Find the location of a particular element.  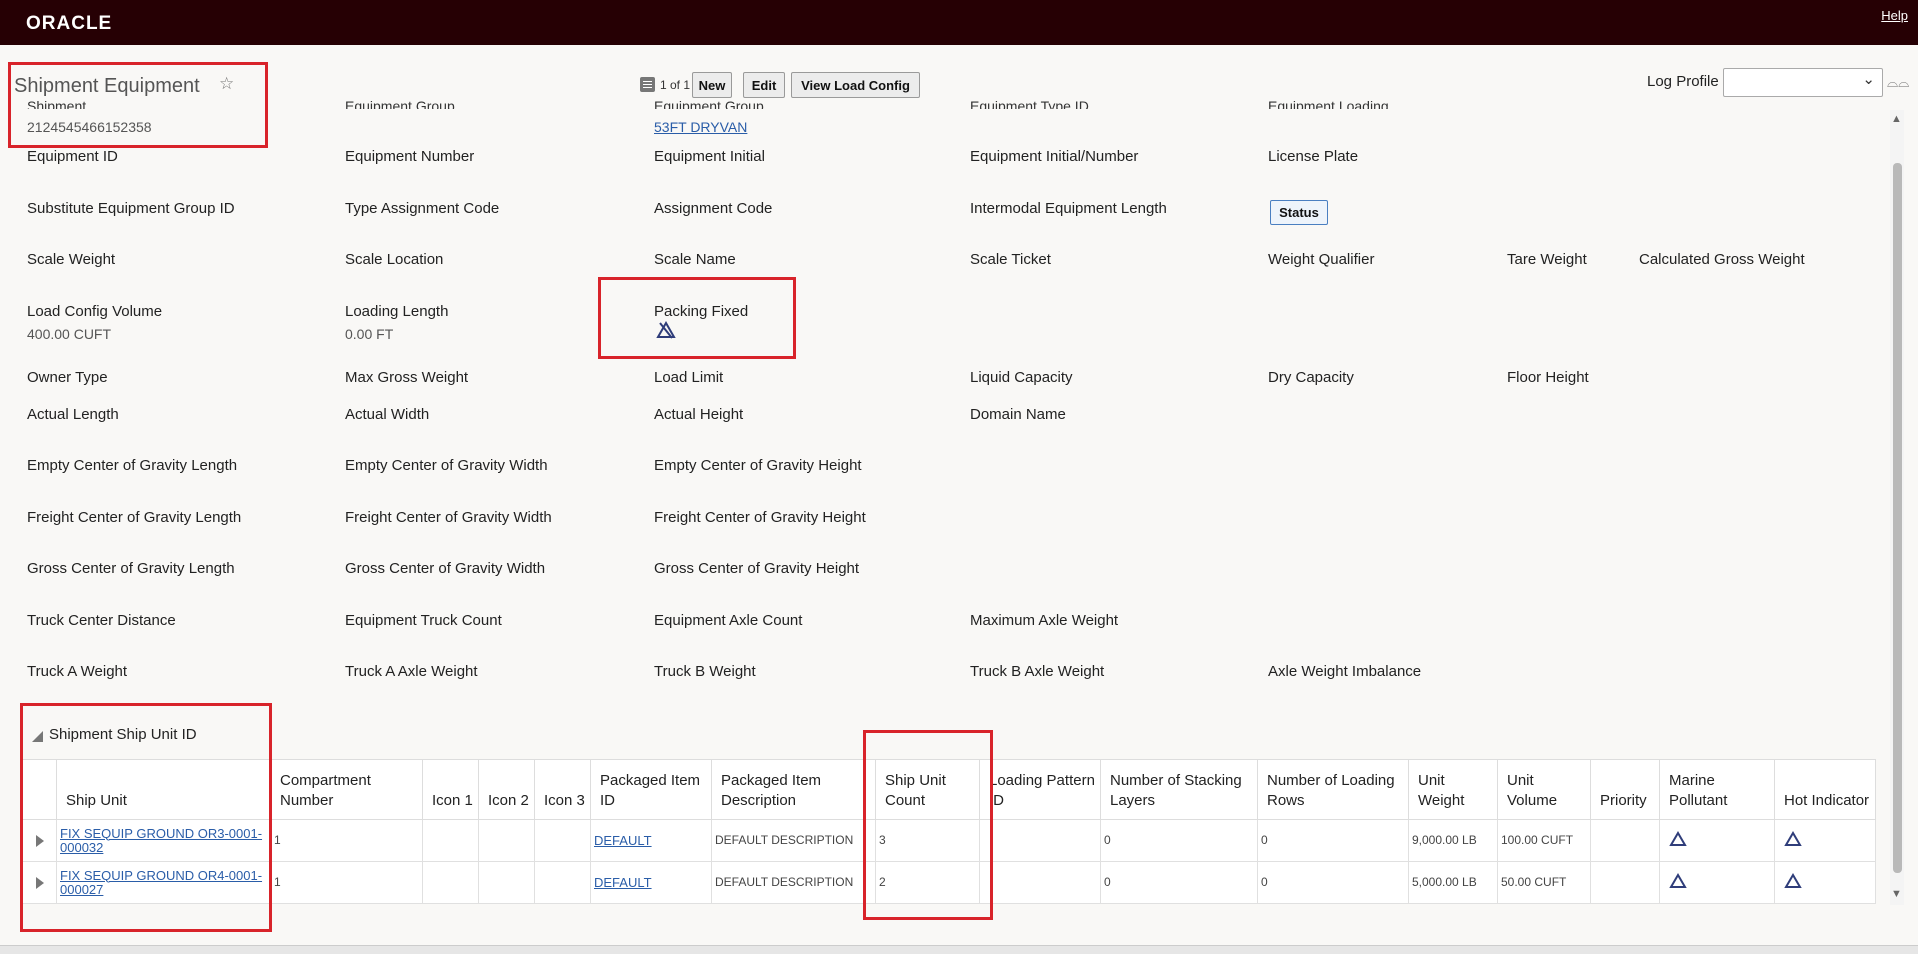

log-profile-select is located at coordinates (1803, 82).